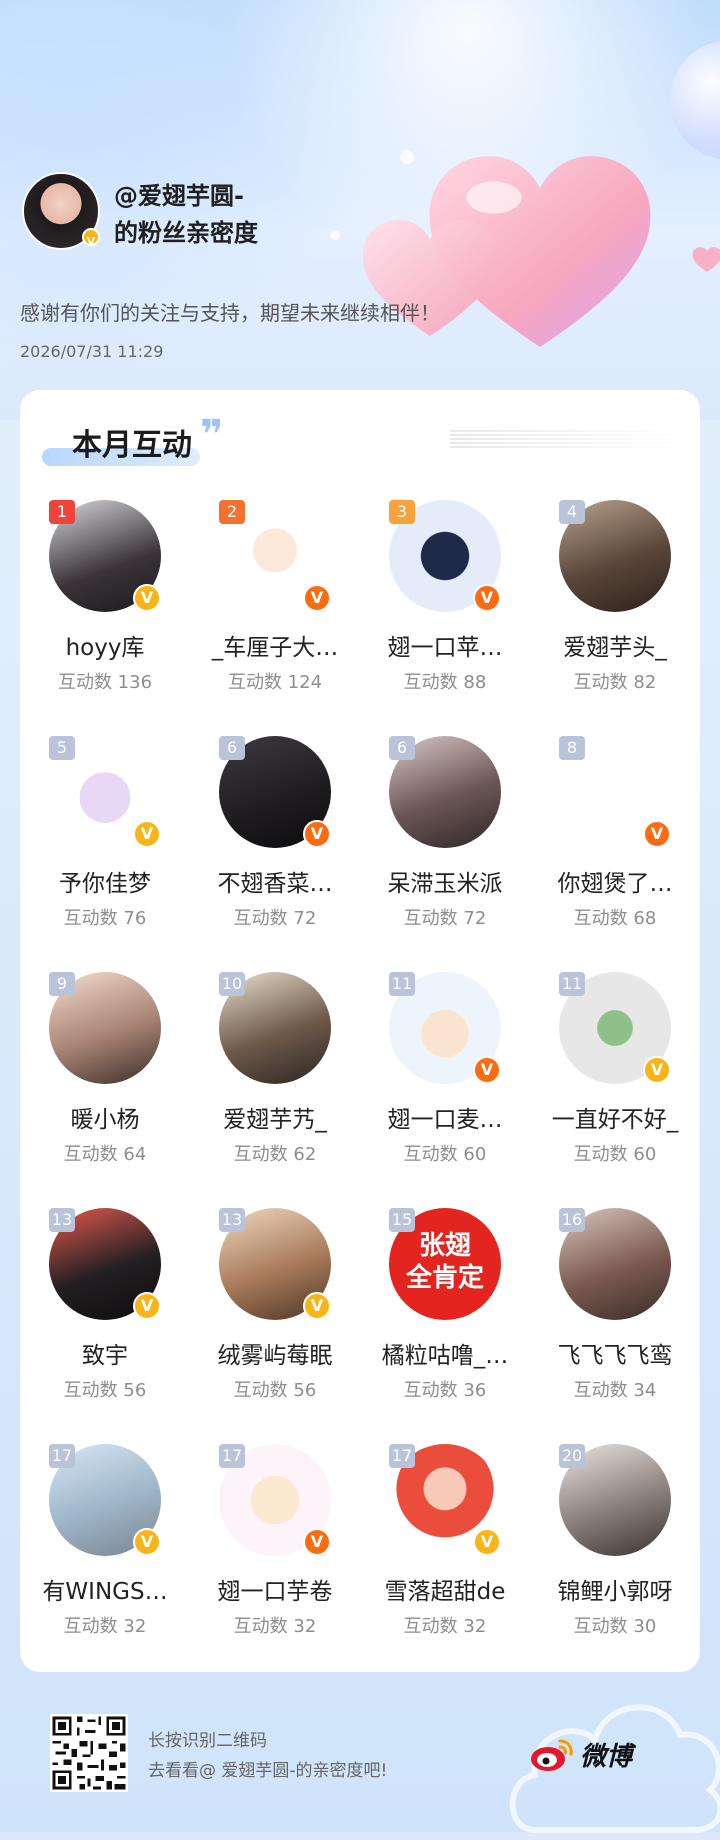 This screenshot has height=1840, width=720. I want to click on fan-card: 3 V 翅一口苹… 互动数 88, so click(445, 618).